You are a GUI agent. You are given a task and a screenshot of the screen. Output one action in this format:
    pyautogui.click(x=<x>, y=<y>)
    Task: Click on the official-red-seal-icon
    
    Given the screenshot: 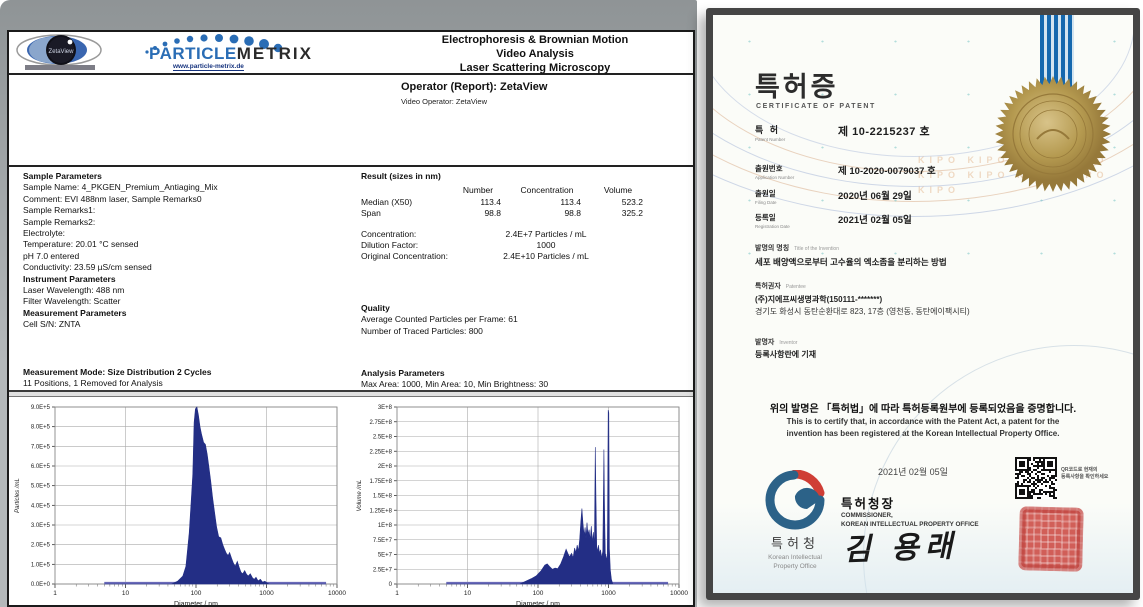 What is the action you would take?
    pyautogui.click(x=1051, y=539)
    